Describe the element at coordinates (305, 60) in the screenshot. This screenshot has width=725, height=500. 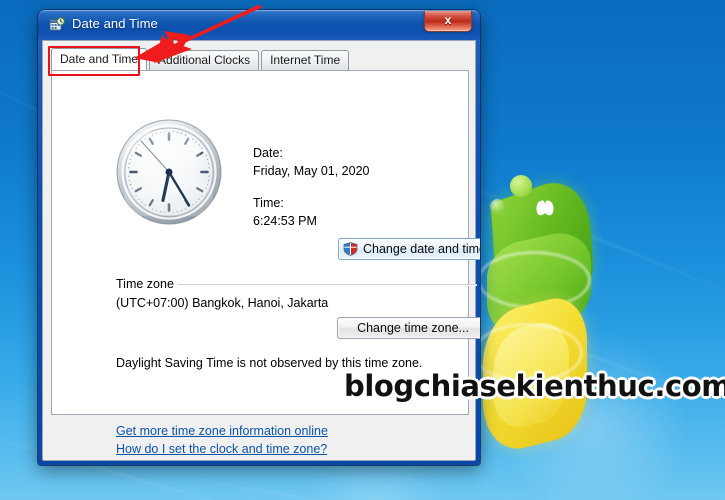
I see `tab-internet-time: Internet Time` at that location.